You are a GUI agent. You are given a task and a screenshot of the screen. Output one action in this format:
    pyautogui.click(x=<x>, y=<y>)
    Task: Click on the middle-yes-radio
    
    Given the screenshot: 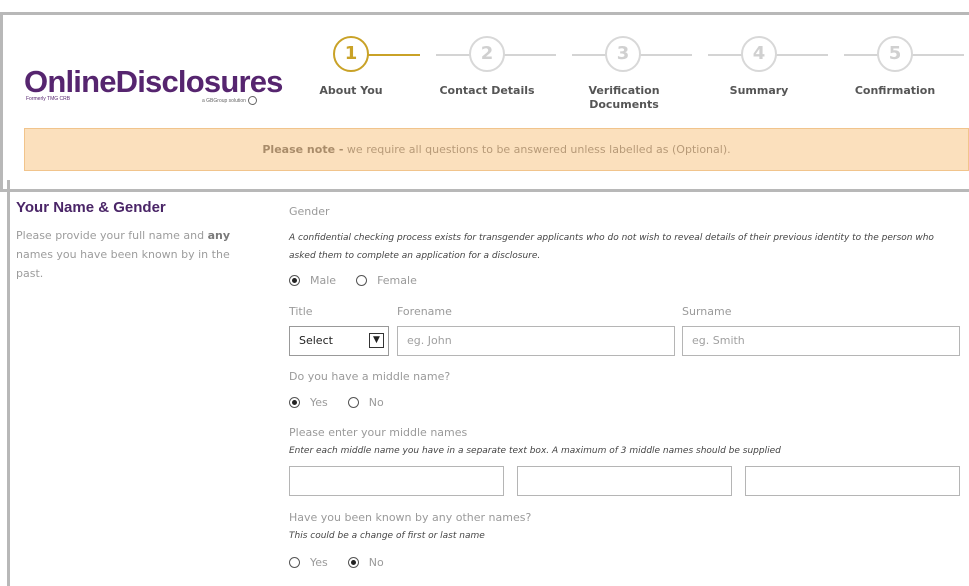 What is the action you would take?
    pyautogui.click(x=294, y=402)
    